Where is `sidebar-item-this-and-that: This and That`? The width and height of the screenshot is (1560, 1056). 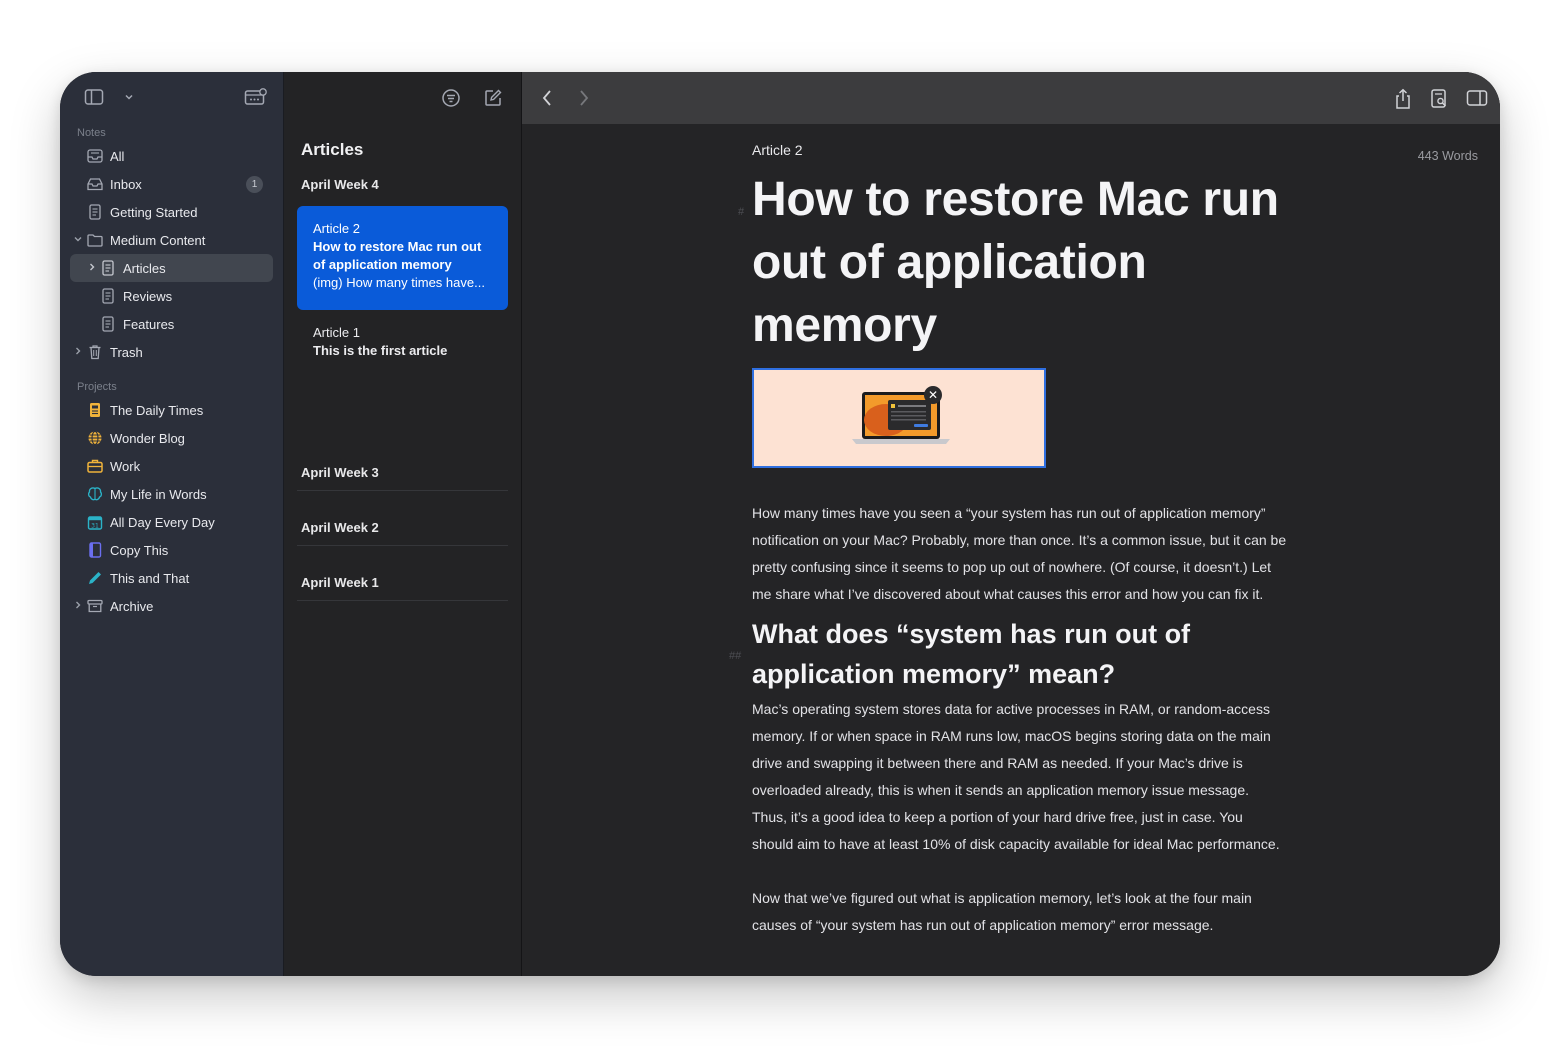 sidebar-item-this-and-that: This and That is located at coordinates (171, 578).